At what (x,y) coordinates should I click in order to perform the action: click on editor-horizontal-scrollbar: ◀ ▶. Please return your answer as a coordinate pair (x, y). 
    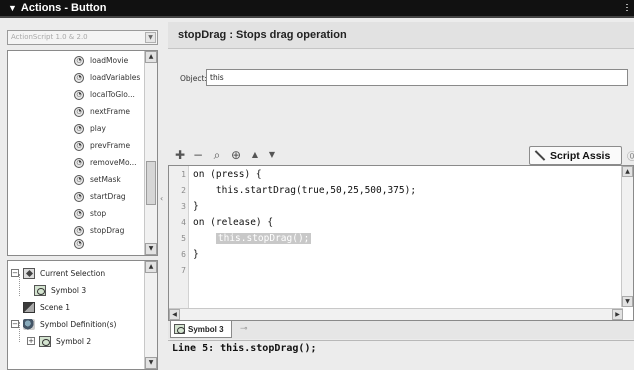
    Looking at the image, I should click on (396, 314).